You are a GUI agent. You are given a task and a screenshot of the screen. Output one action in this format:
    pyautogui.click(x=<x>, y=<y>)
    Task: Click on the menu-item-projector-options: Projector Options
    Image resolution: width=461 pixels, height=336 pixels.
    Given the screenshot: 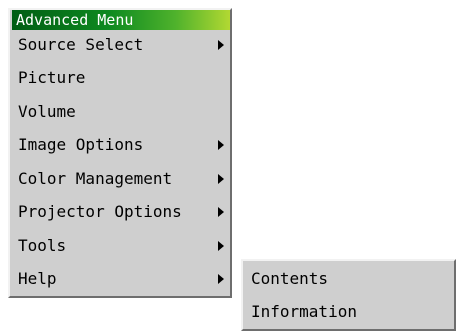 What is the action you would take?
    pyautogui.click(x=121, y=212)
    